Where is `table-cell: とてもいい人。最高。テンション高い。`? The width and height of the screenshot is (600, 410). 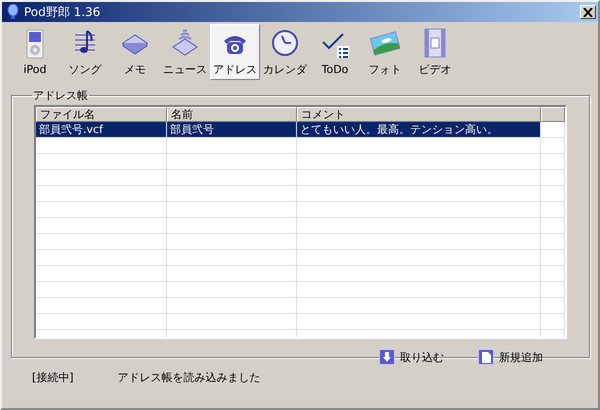 table-cell: とてもいい人。最高。テンション高い。 is located at coordinates (419, 129).